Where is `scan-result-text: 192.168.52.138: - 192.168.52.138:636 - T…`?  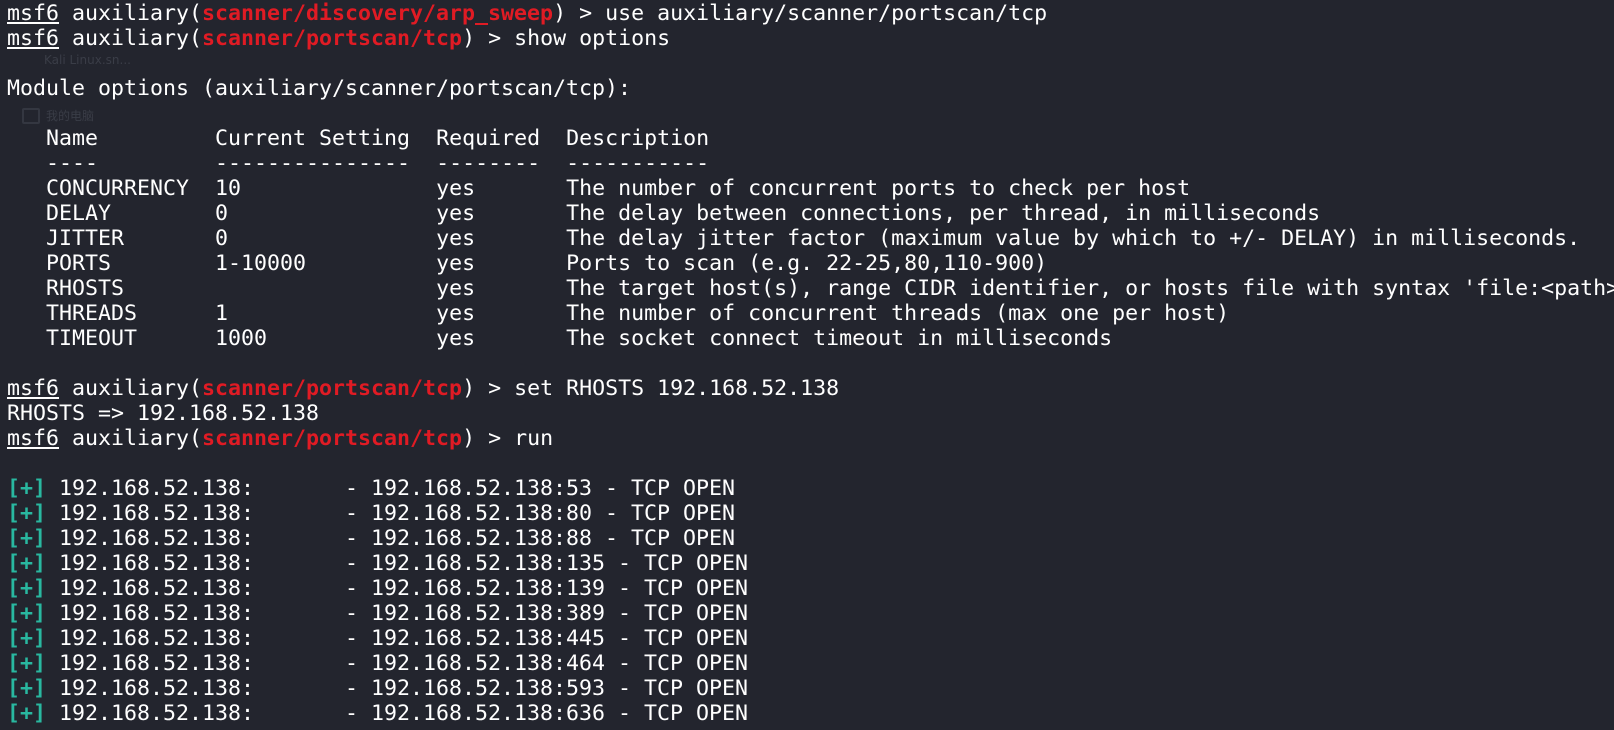 scan-result-text: 192.168.52.138: - 192.168.52.138:636 - T… is located at coordinates (397, 713).